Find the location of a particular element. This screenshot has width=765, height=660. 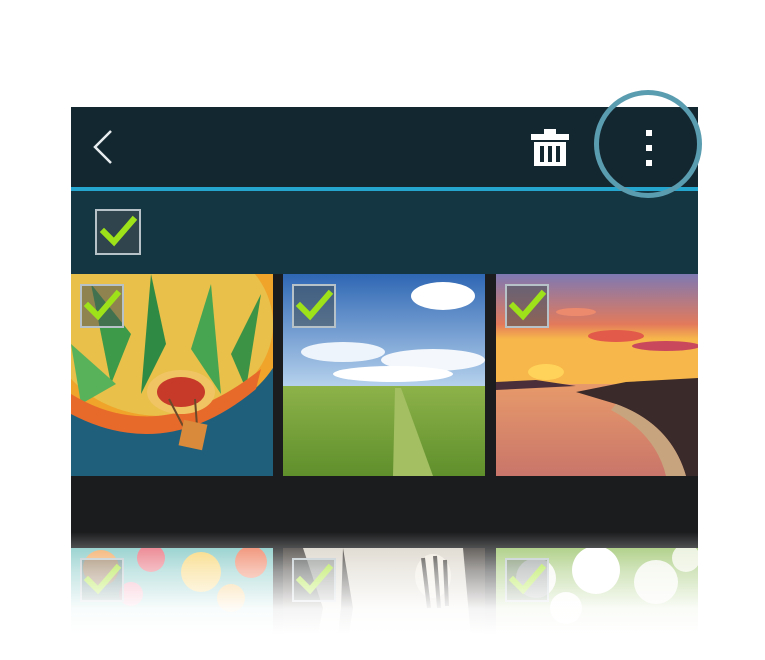

trash-icon is located at coordinates (550, 147).